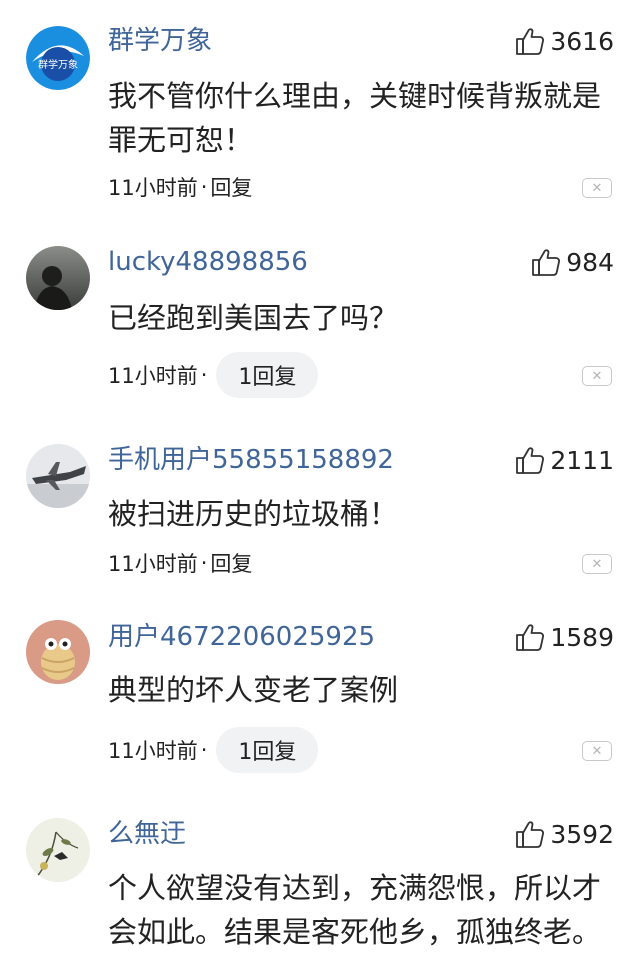  What do you see at coordinates (241, 637) in the screenshot?
I see `username: 用户4672206025925` at bounding box center [241, 637].